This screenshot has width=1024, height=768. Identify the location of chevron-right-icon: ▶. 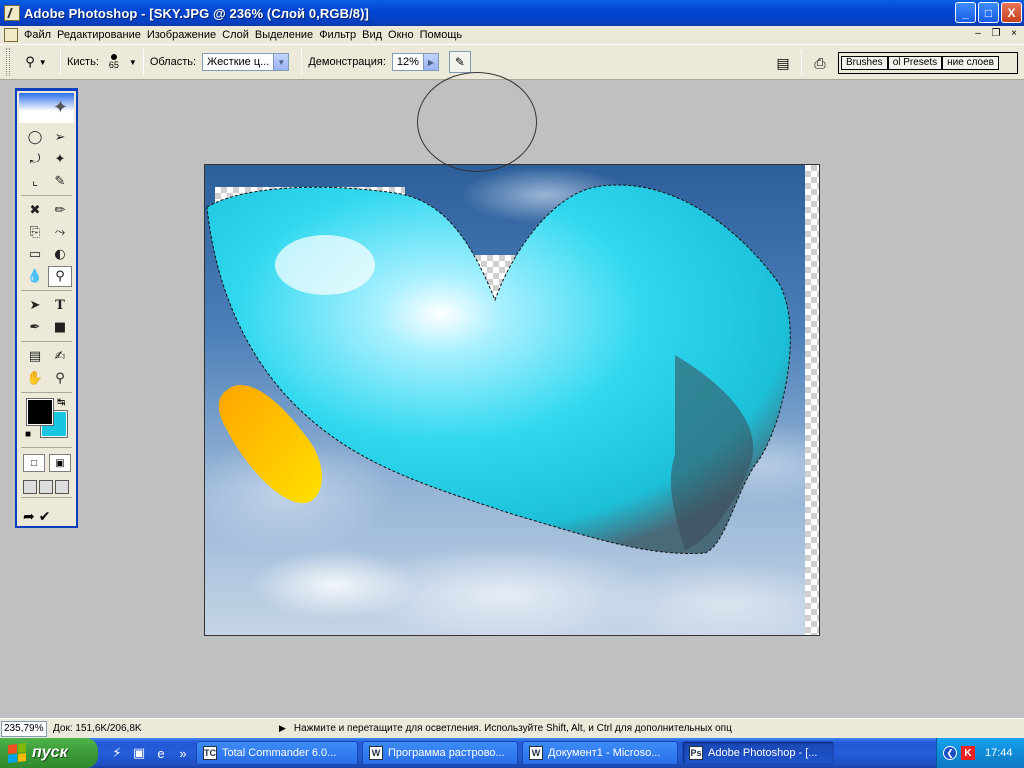
(430, 62).